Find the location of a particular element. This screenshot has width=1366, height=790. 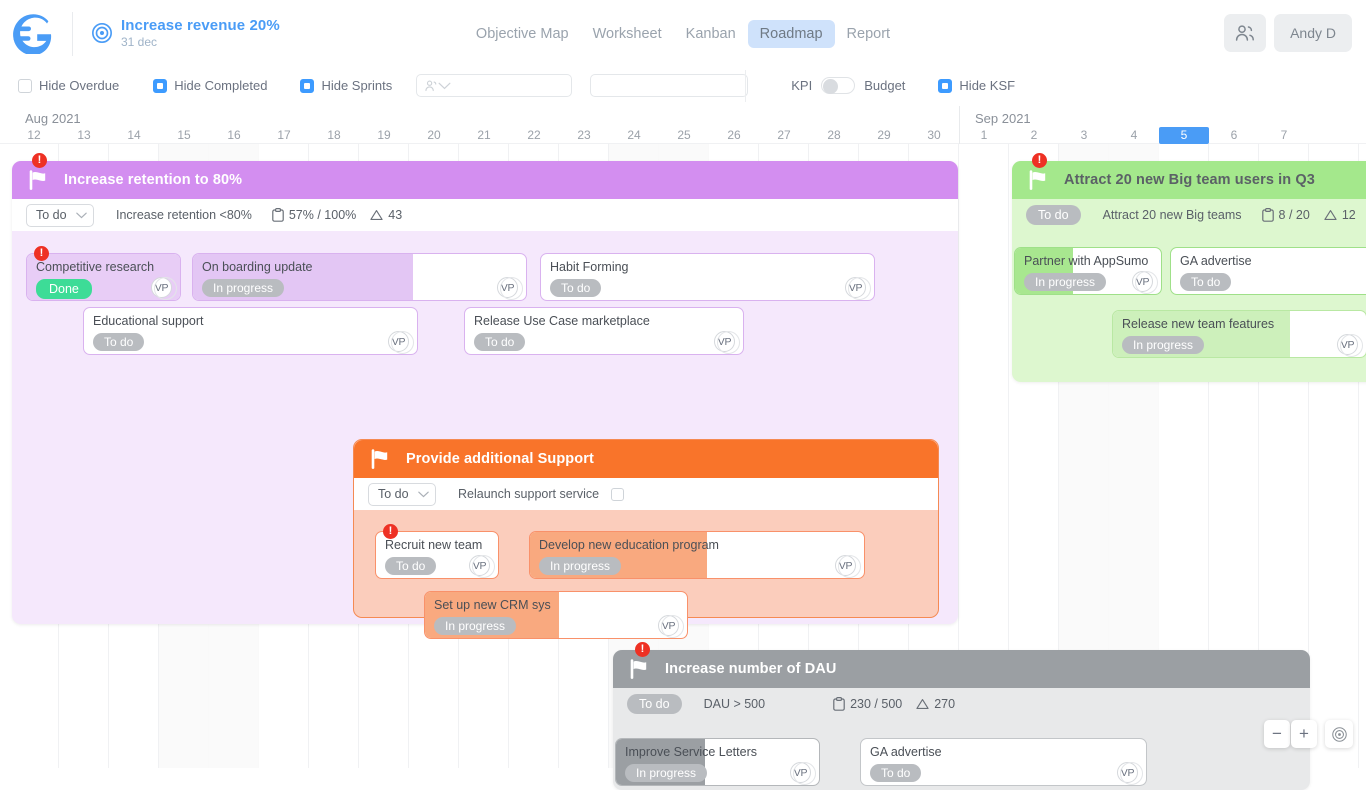

status-select-support: To do is located at coordinates (402, 494).